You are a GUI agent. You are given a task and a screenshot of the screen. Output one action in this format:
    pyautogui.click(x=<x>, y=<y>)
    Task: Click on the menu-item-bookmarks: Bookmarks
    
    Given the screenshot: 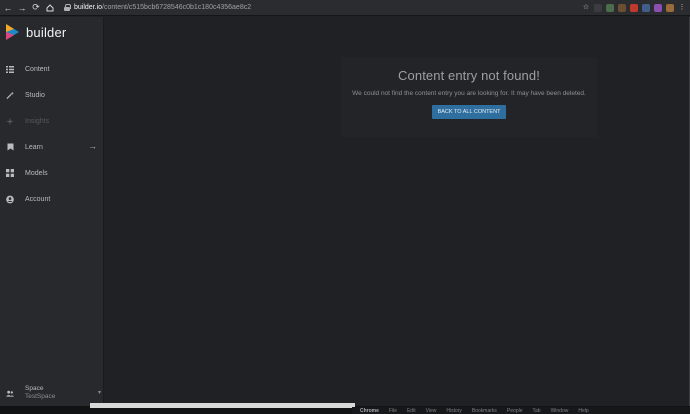 What is the action you would take?
    pyautogui.click(x=484, y=411)
    